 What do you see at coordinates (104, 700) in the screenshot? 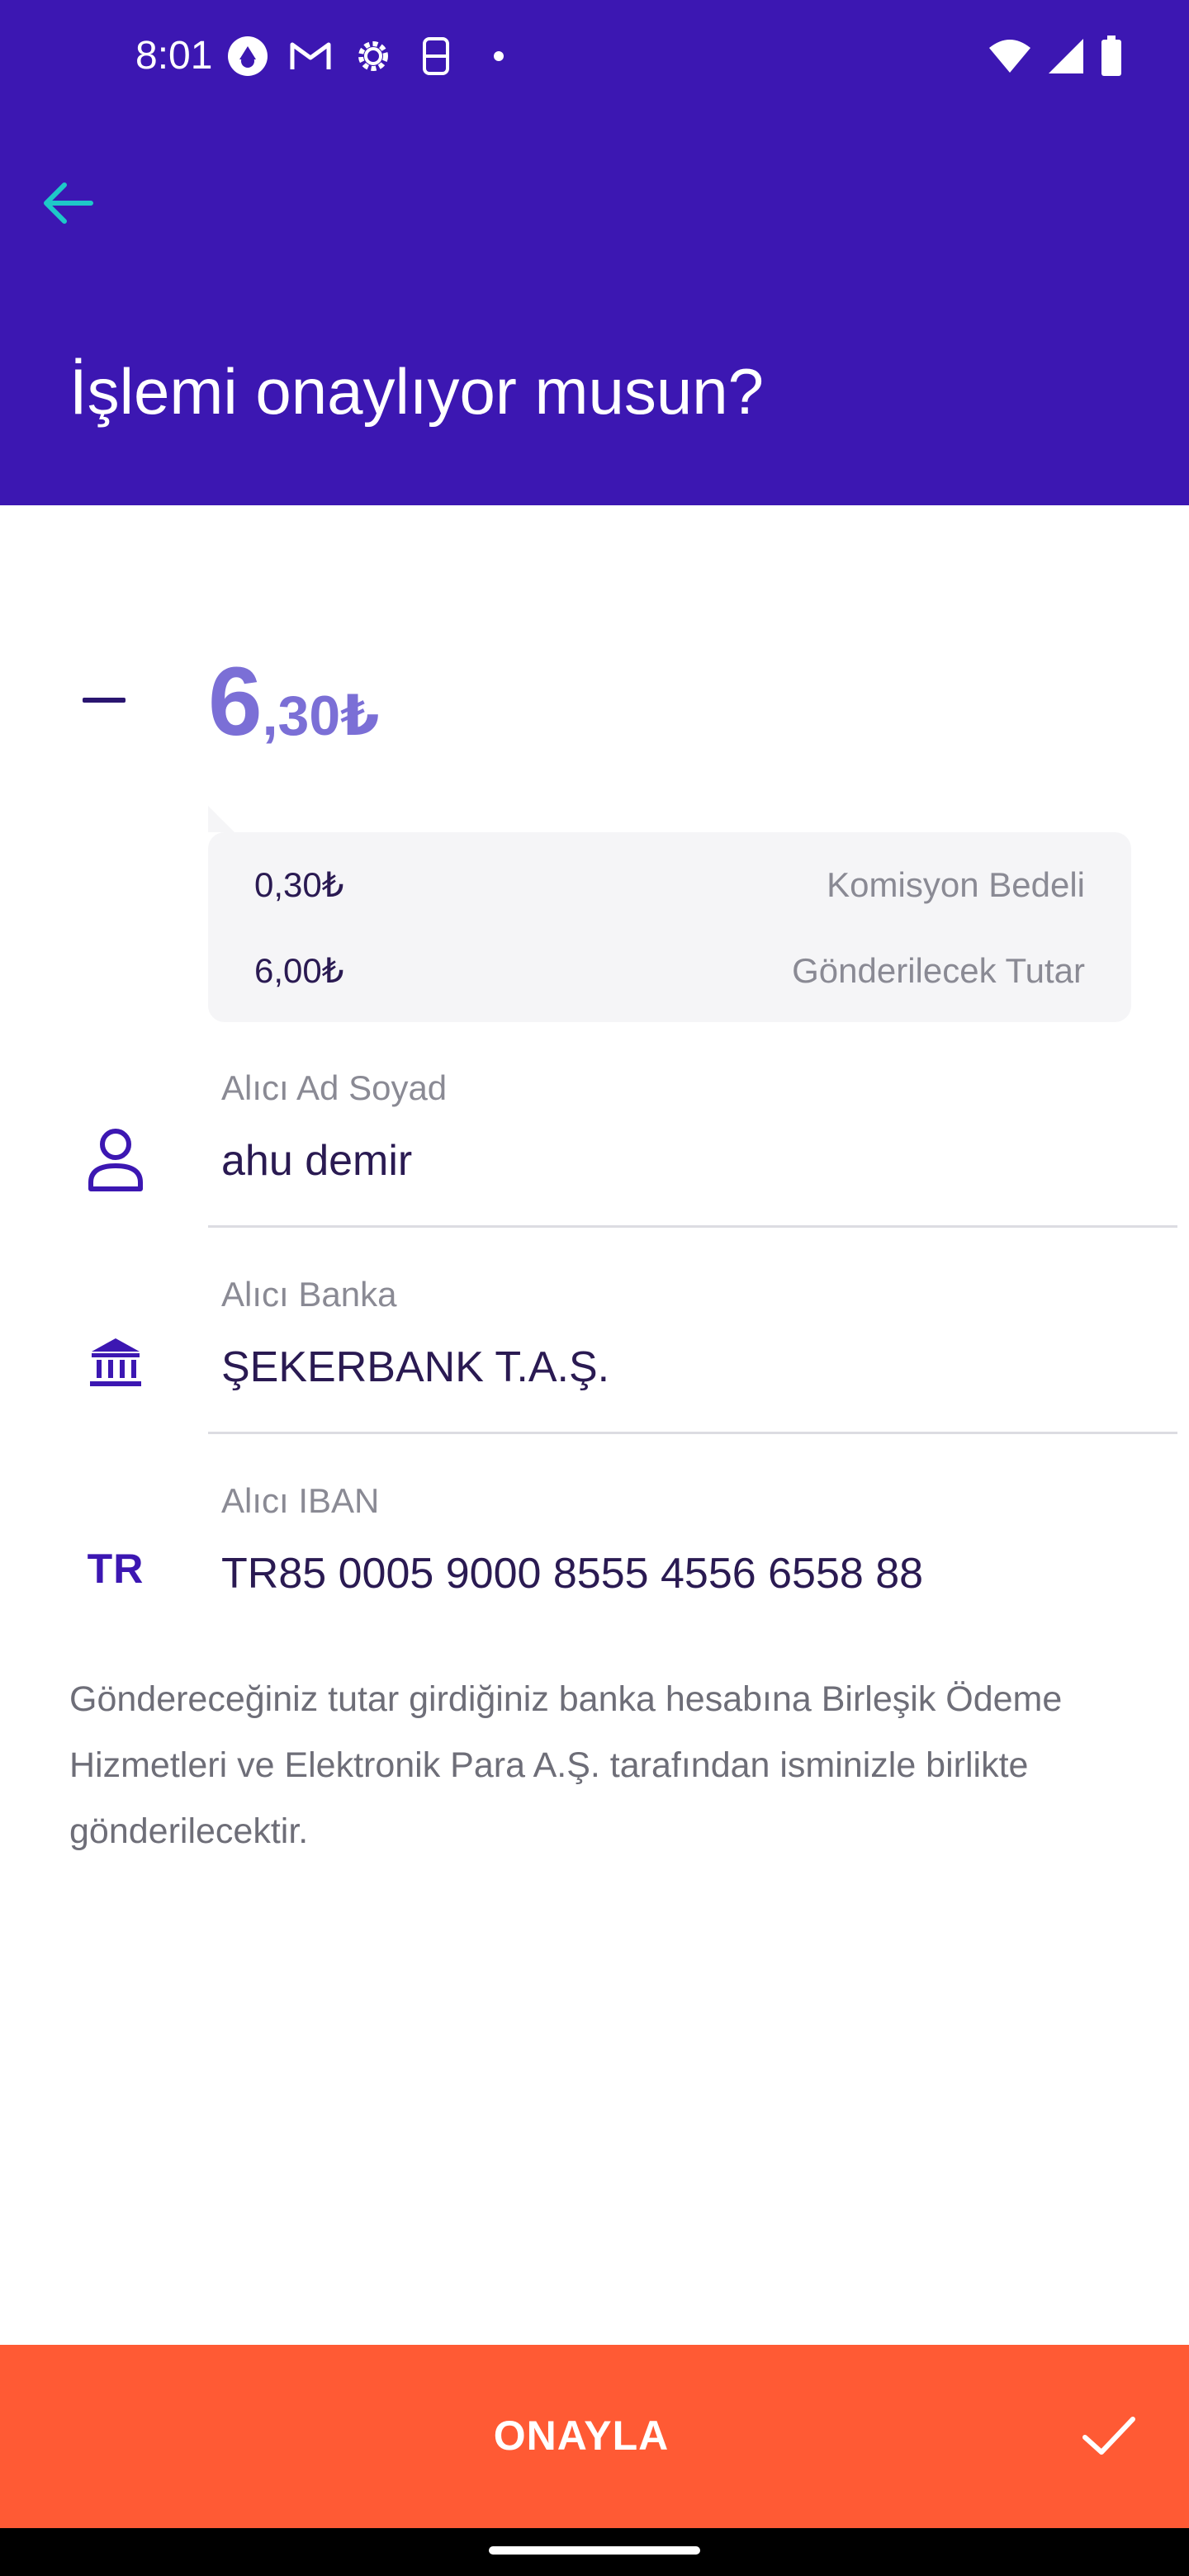
I see `minus-sign` at bounding box center [104, 700].